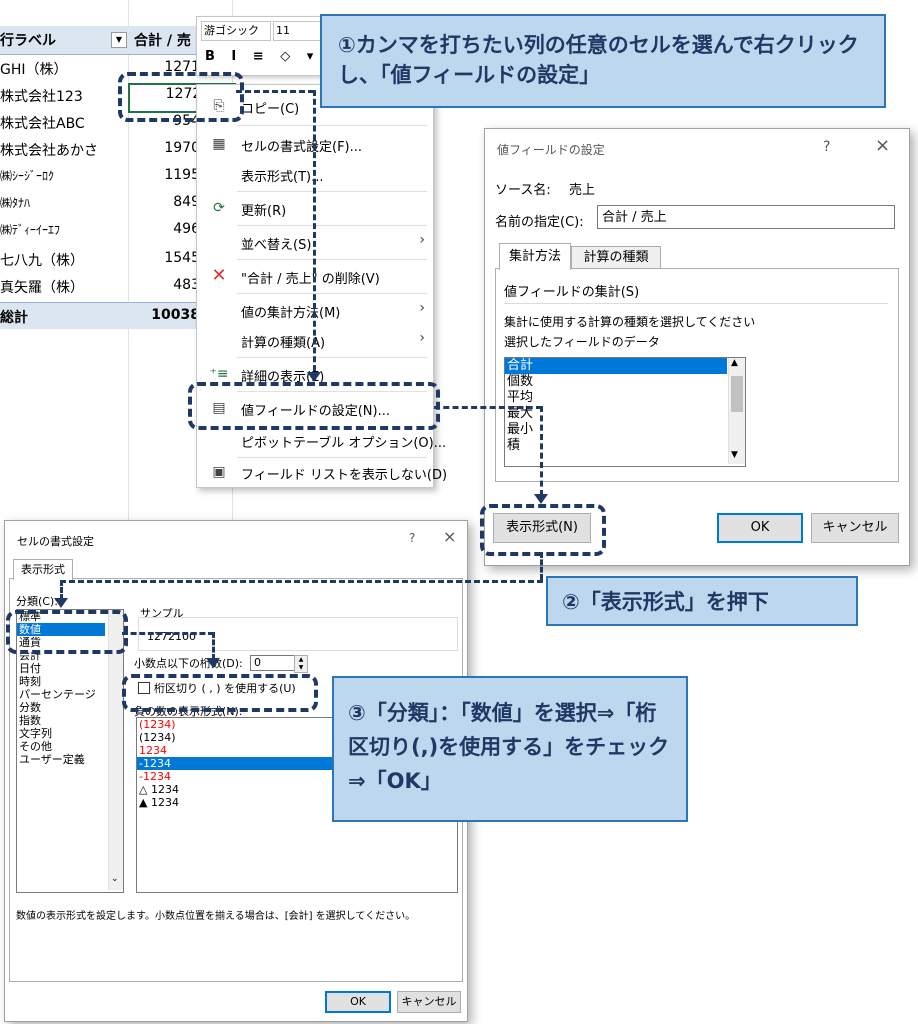 This screenshot has width=918, height=1024. What do you see at coordinates (543, 530) in the screenshot?
I see `highlight-number-format-button` at bounding box center [543, 530].